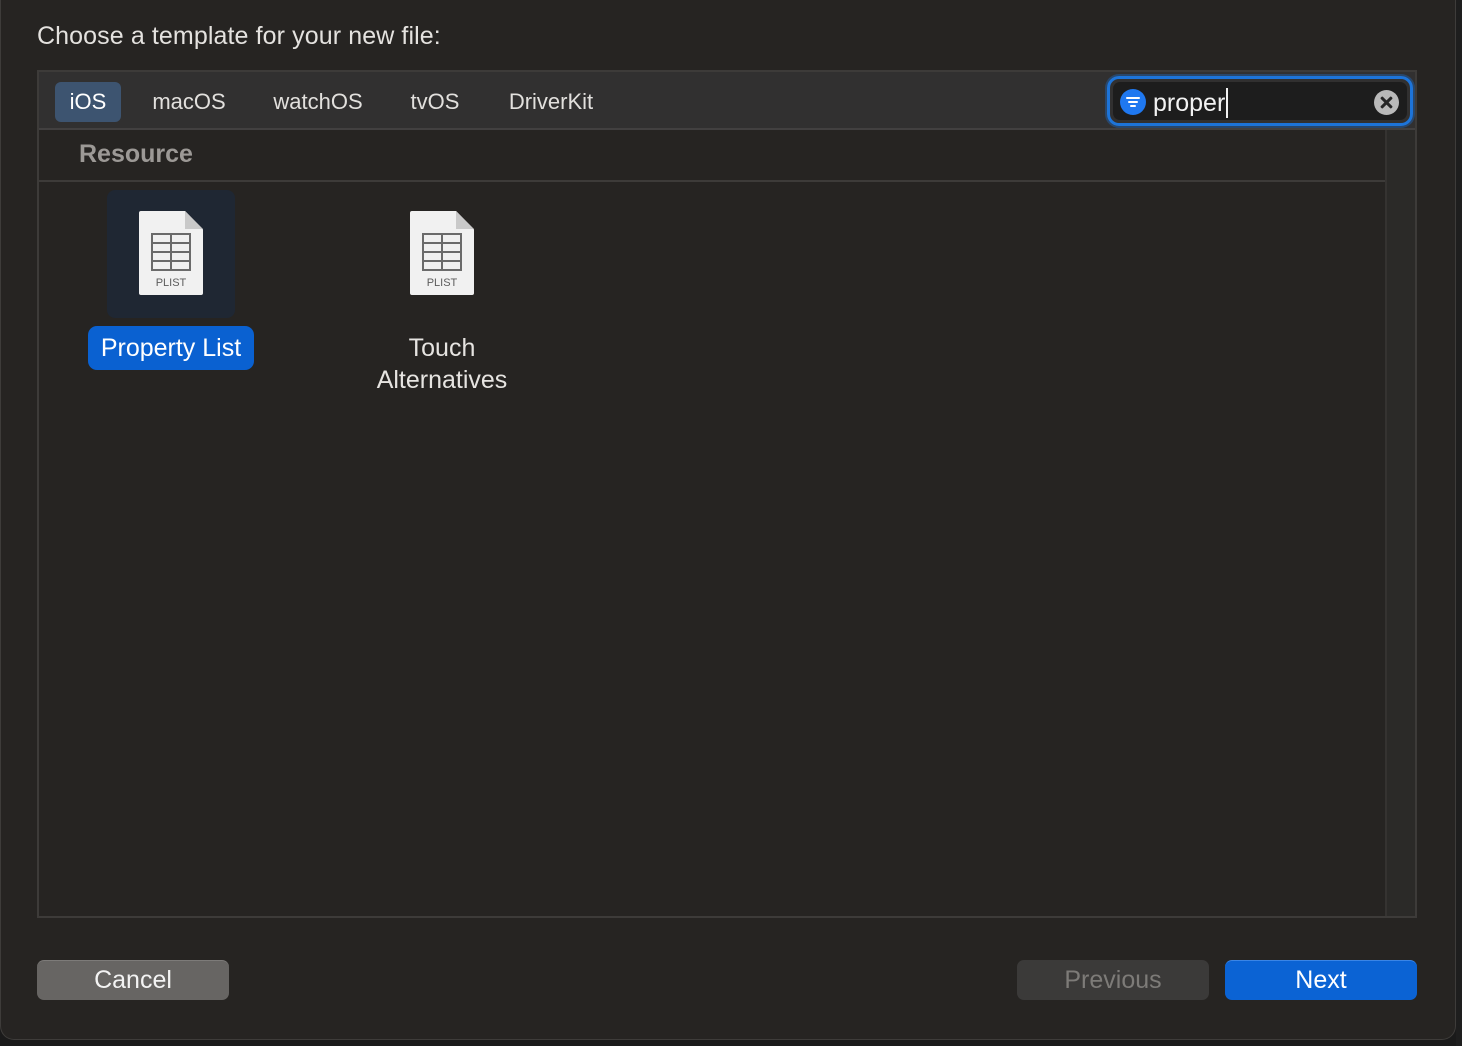 The height and width of the screenshot is (1046, 1462). What do you see at coordinates (1386, 102) in the screenshot?
I see `clear-icon` at bounding box center [1386, 102].